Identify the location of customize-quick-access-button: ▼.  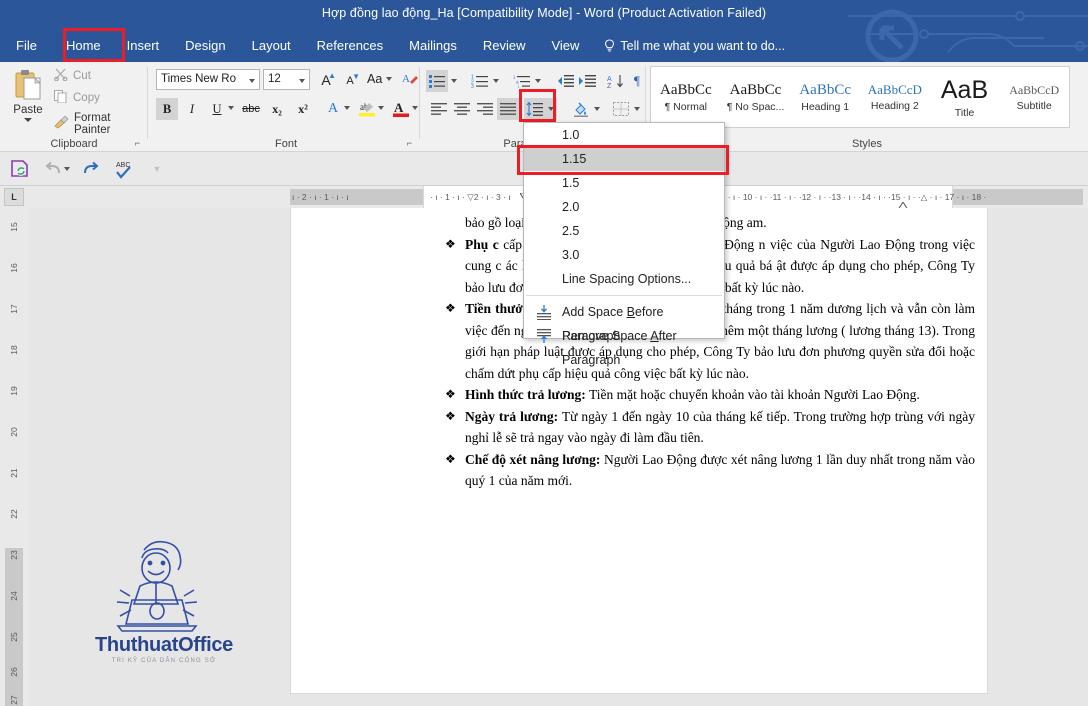
(157, 169).